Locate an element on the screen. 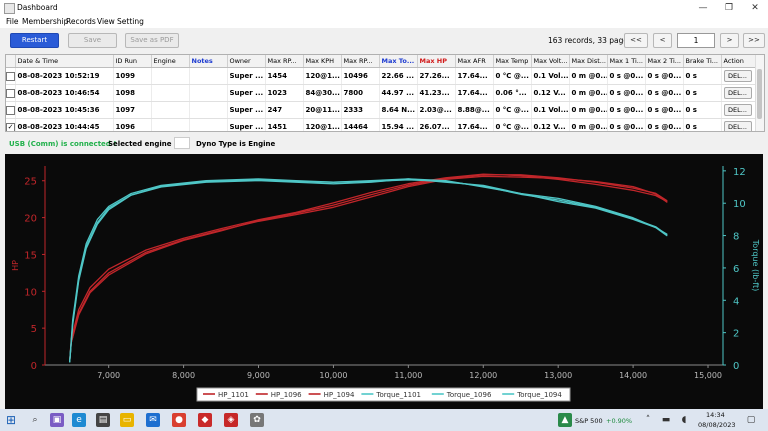  maximize-button: ❐ is located at coordinates (729, 8).